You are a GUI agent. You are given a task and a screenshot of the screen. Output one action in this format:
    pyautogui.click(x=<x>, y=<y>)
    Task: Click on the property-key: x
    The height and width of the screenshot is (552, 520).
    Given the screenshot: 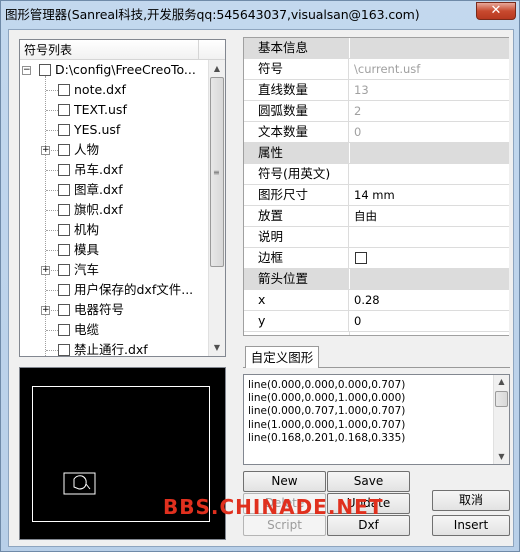 What is the action you would take?
    pyautogui.click(x=296, y=300)
    